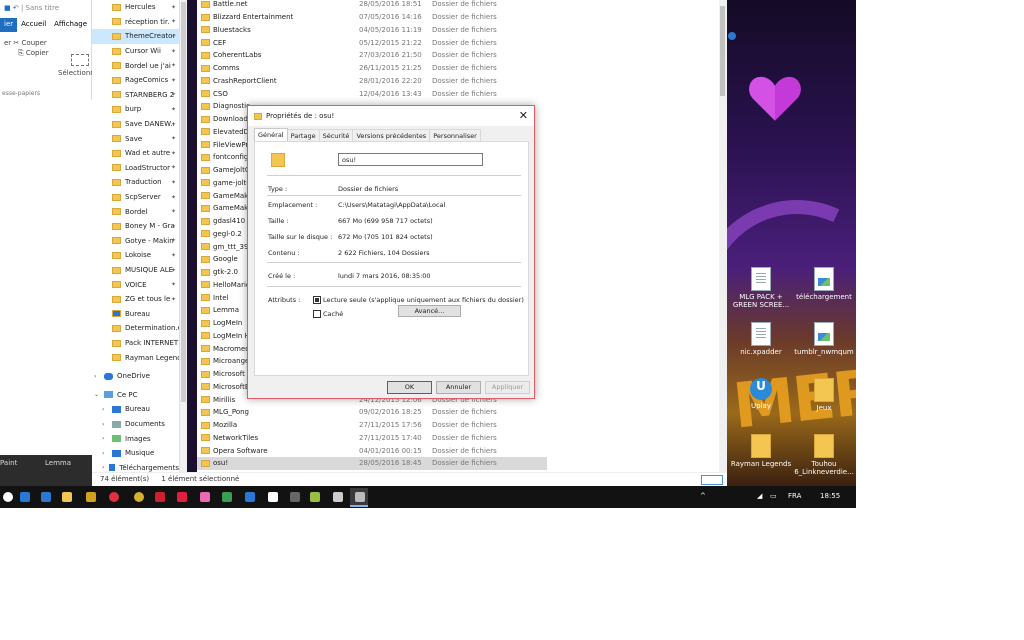 The image size is (1024, 640). Describe the element at coordinates (46, 497) in the screenshot. I see `store-icon` at that location.